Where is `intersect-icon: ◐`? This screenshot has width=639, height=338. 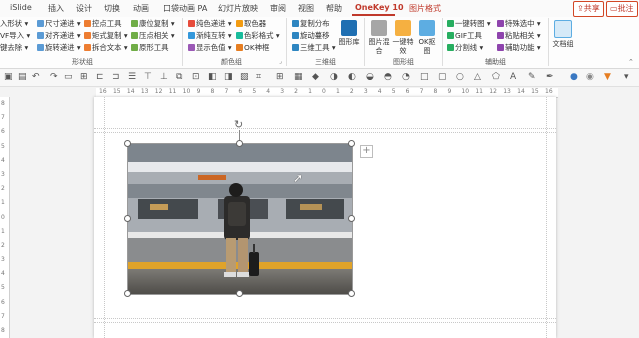
intersect-icon: ◐ is located at coordinates (352, 77).